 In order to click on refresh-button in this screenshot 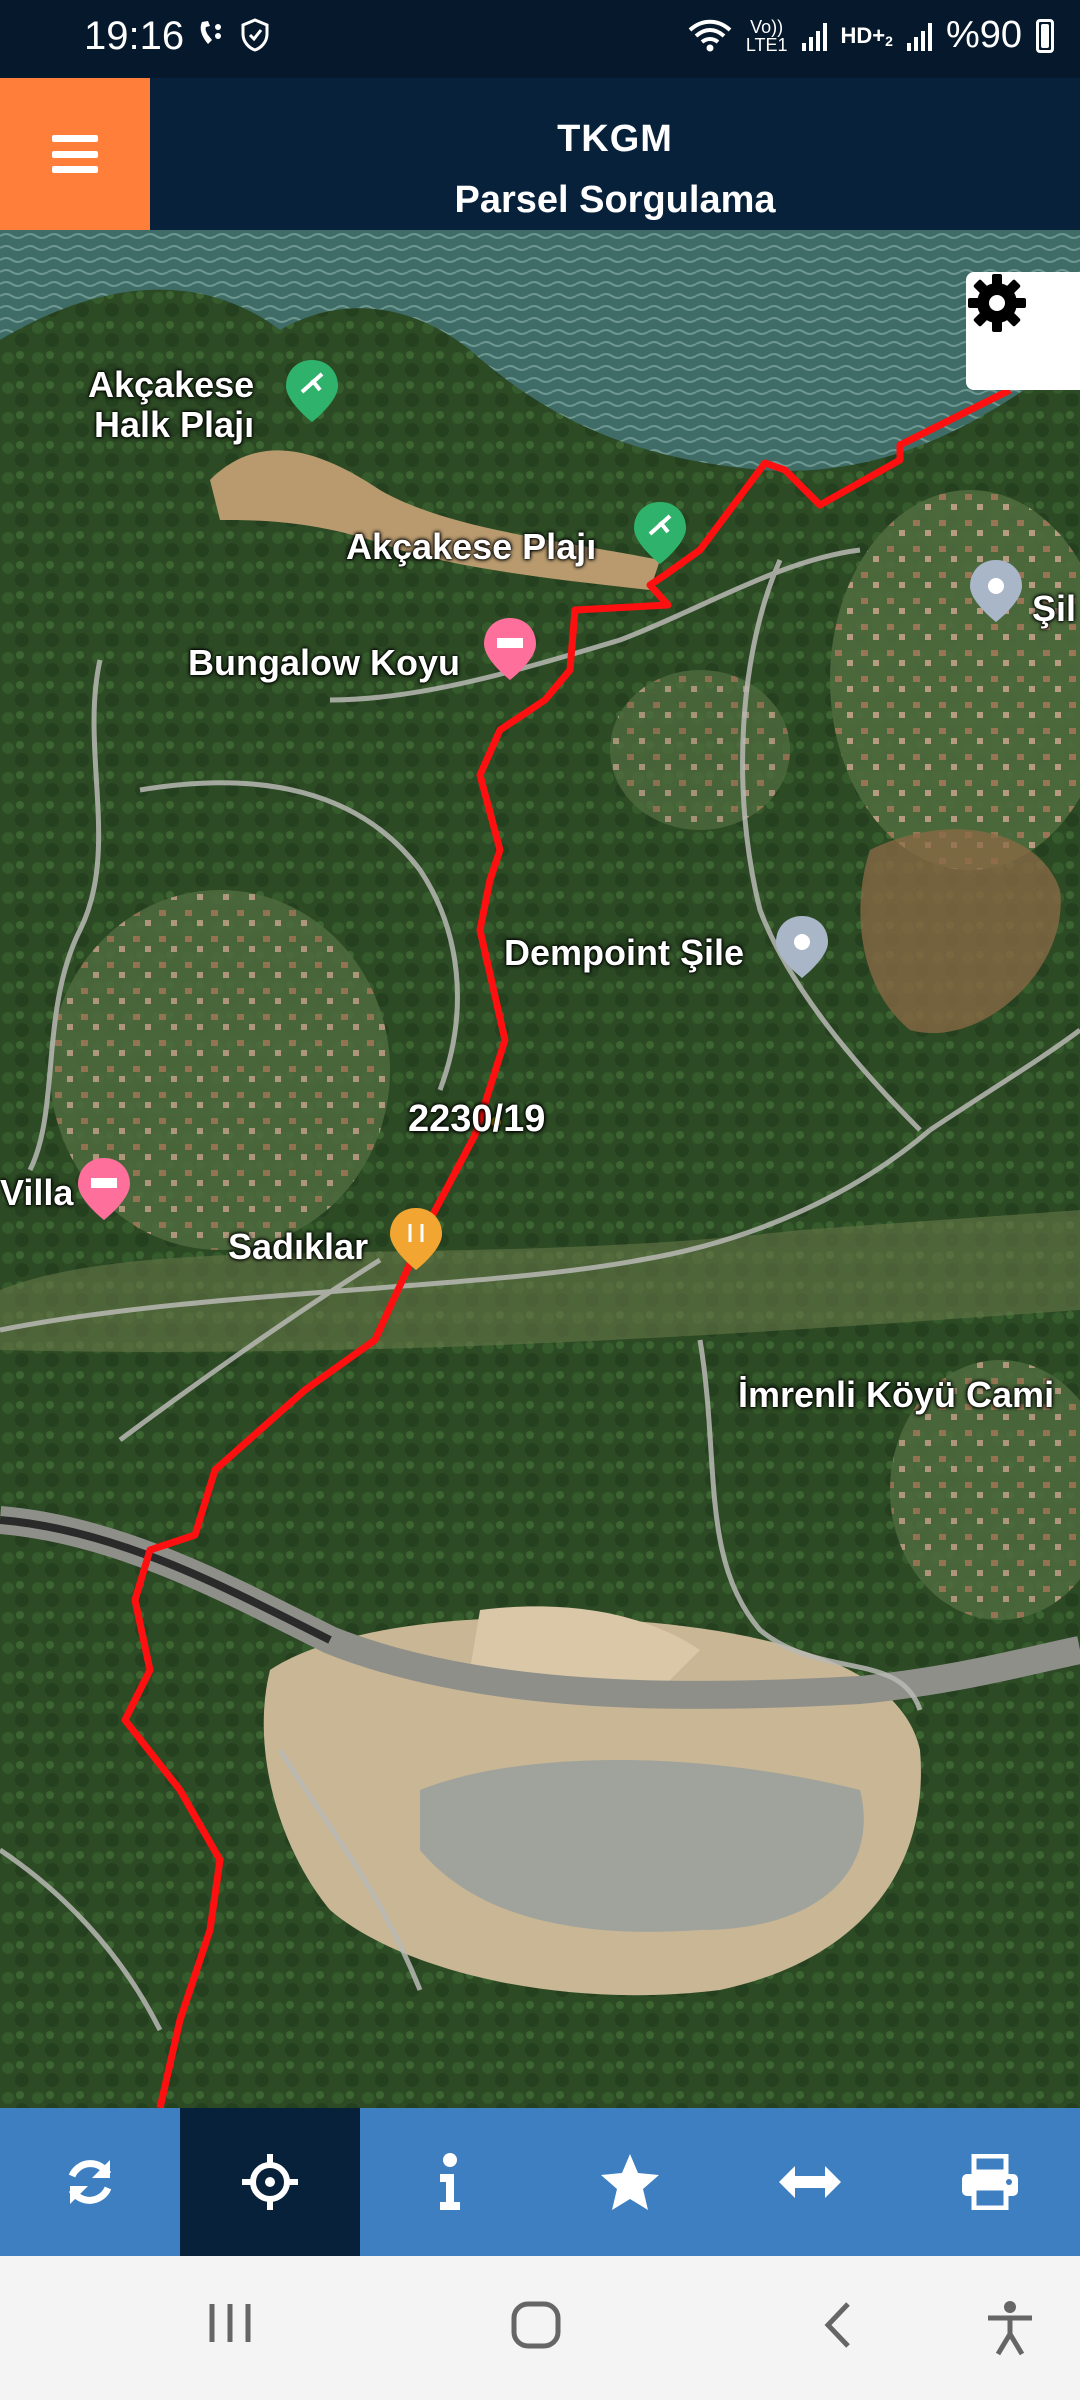, I will do `click(90, 2182)`.